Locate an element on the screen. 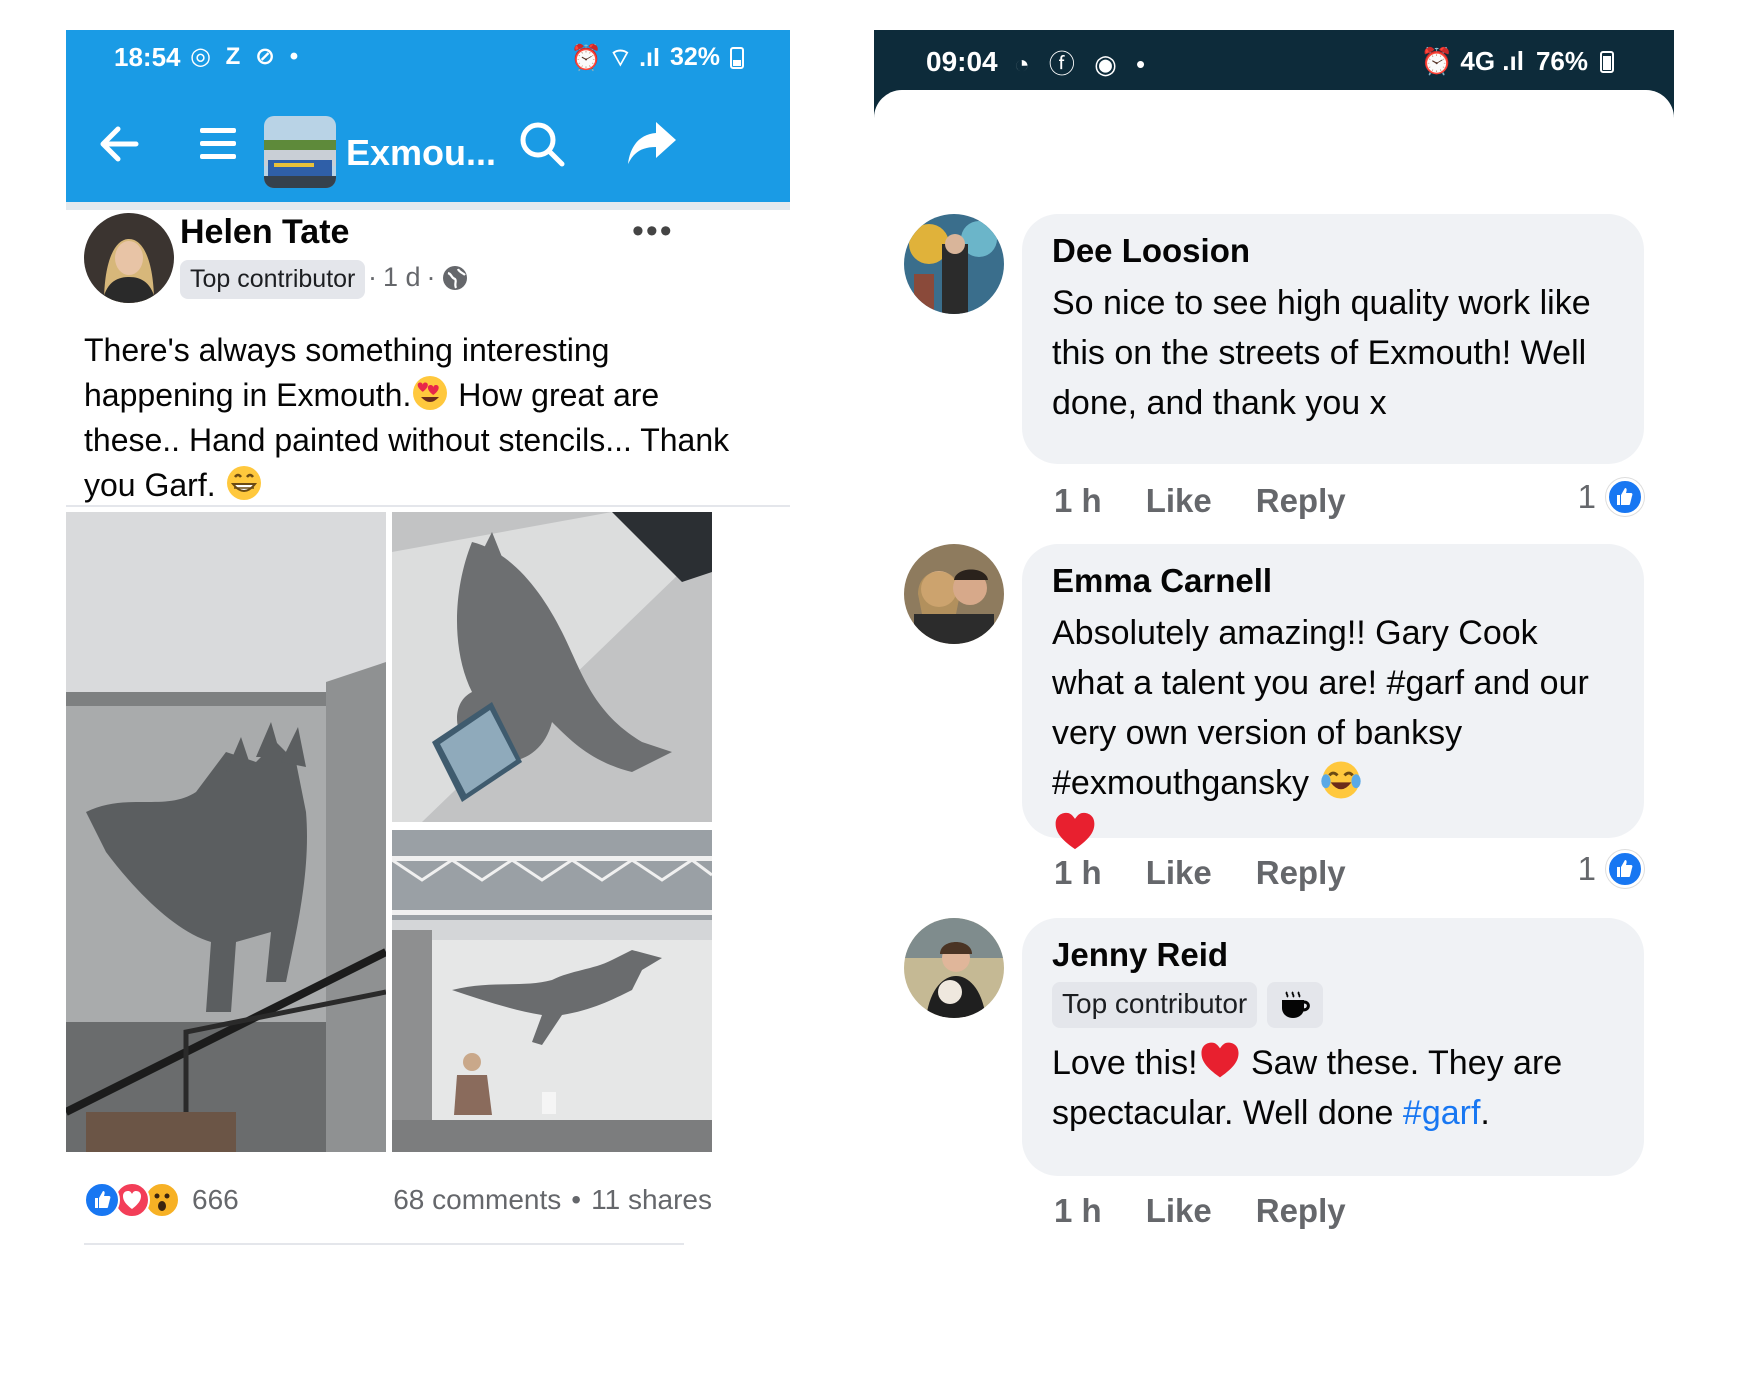 The width and height of the screenshot is (1748, 1398). back-arrow-icon is located at coordinates (120, 144).